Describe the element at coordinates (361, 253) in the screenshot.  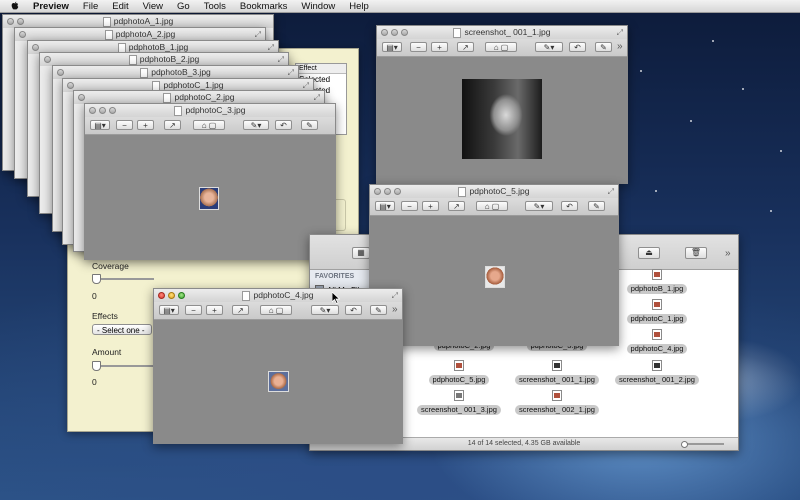
I see `view-mode-button: ▦` at that location.